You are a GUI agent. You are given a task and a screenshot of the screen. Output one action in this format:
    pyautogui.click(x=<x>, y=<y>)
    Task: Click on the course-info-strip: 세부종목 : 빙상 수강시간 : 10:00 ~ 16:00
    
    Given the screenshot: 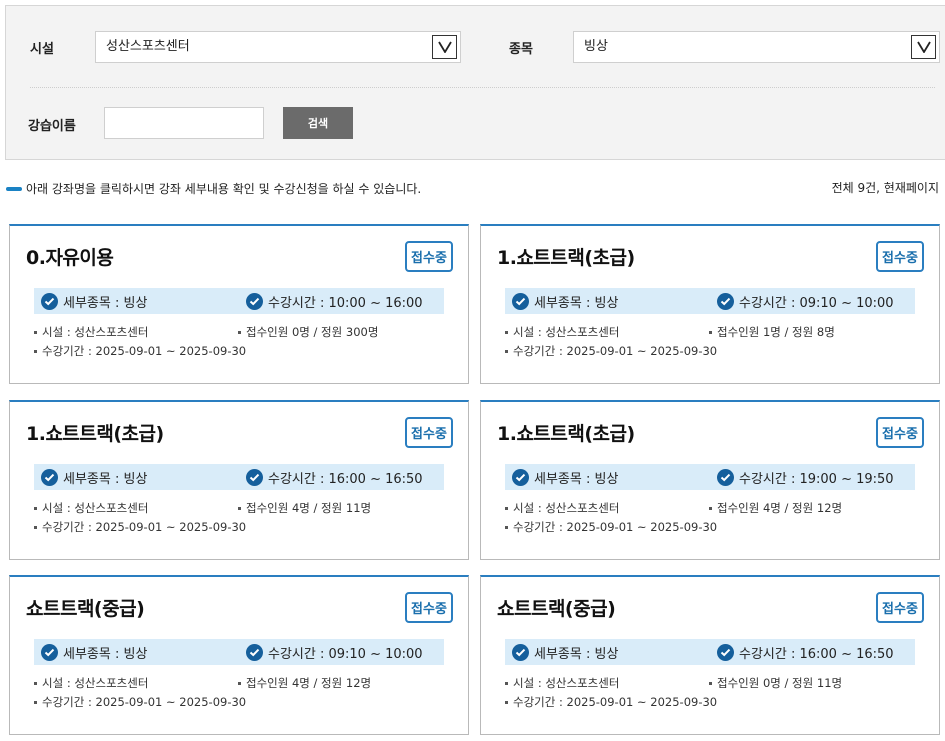 What is the action you would take?
    pyautogui.click(x=239, y=301)
    